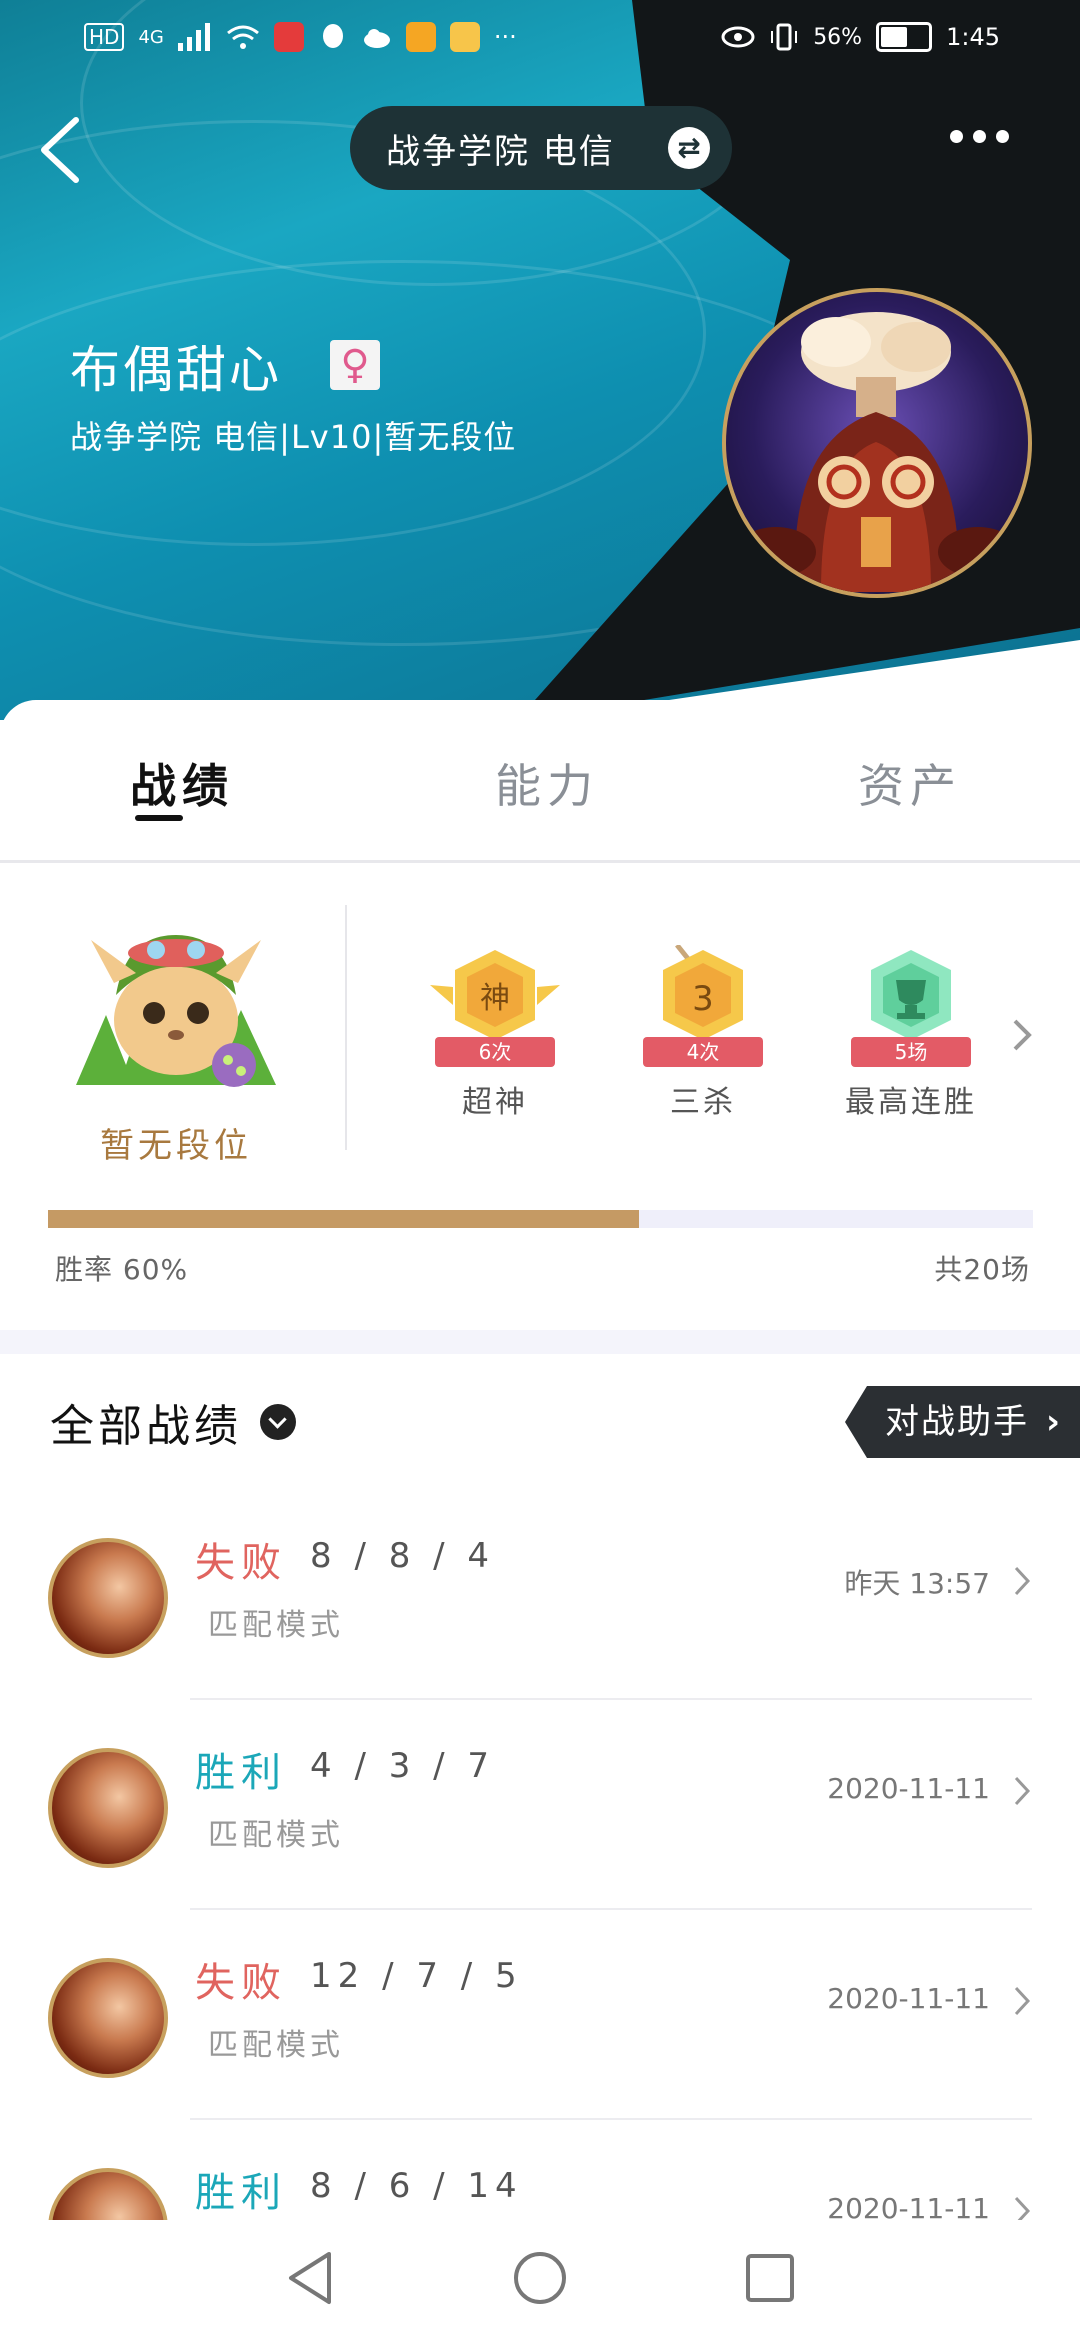  Describe the element at coordinates (310, 2278) in the screenshot. I see `nav-back-icon` at that location.